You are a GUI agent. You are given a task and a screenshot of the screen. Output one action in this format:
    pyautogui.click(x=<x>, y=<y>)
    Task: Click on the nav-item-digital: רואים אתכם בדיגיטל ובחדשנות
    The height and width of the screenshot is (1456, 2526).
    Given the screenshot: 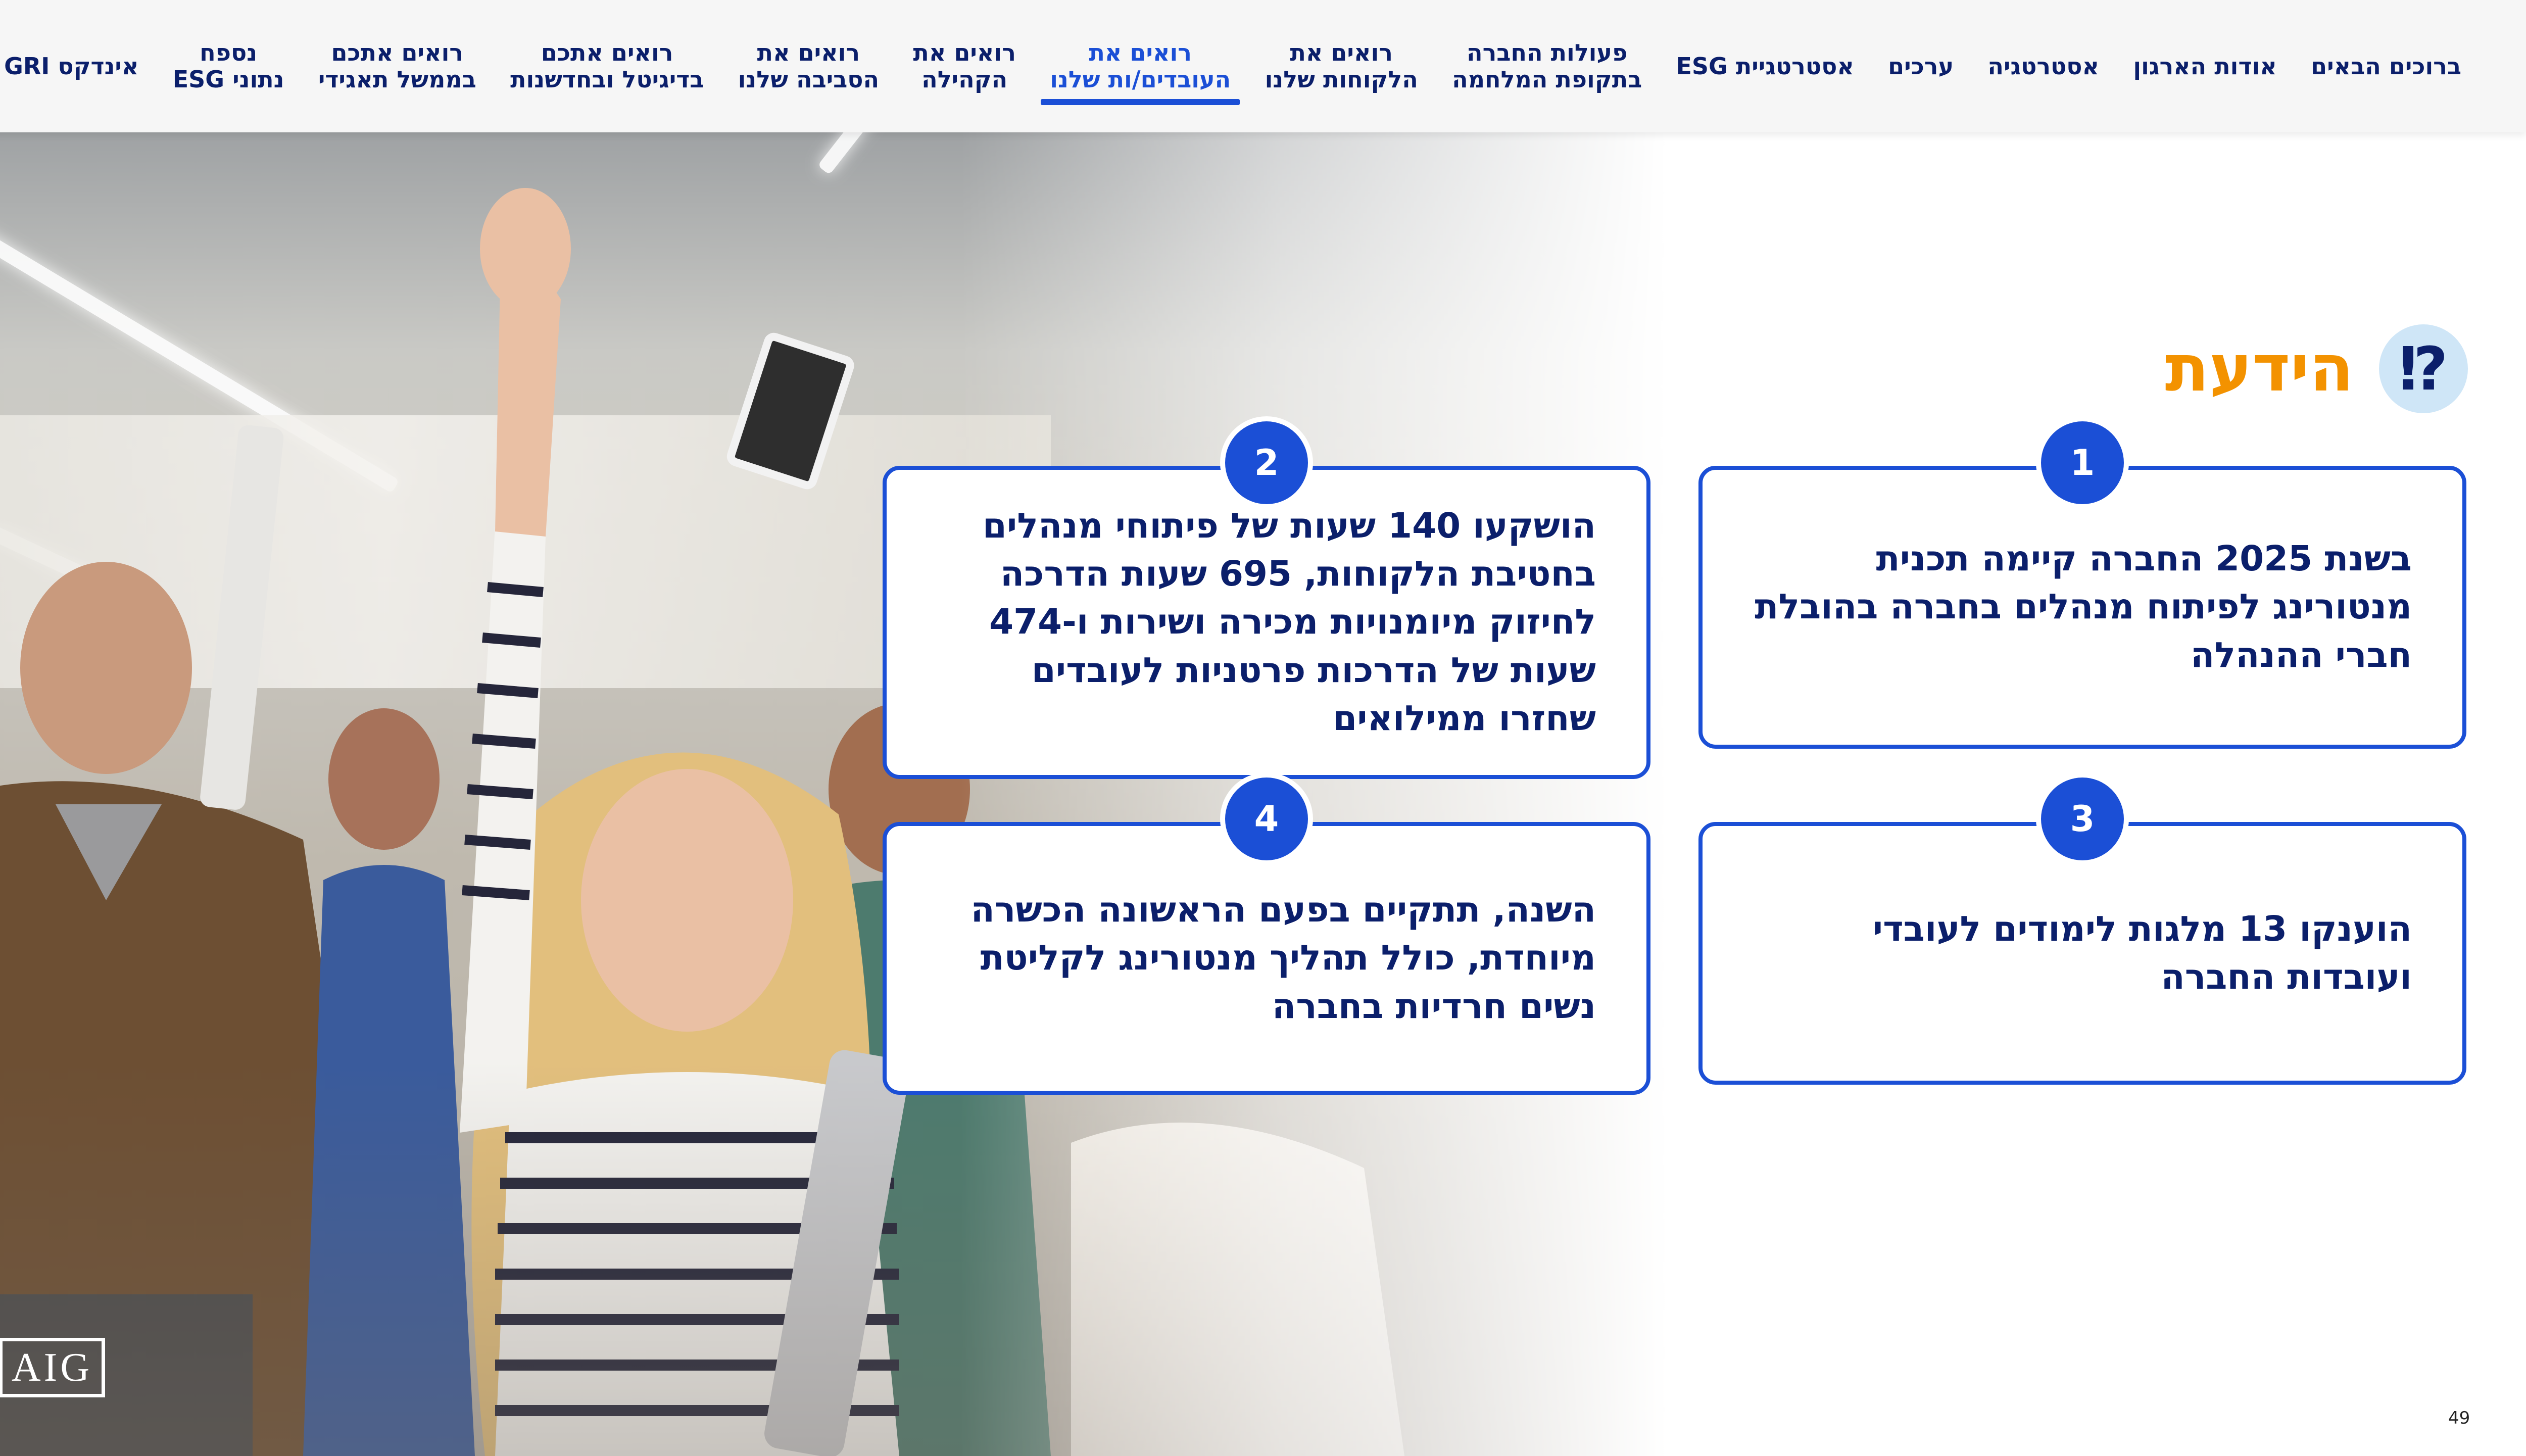 What is the action you would take?
    pyautogui.click(x=607, y=66)
    